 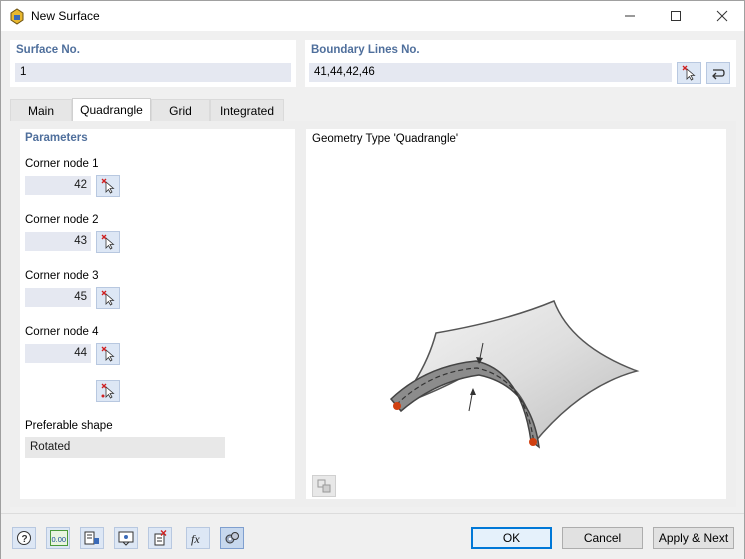 What do you see at coordinates (69, 426) in the screenshot?
I see `preferable-shape-label: Preferable shape` at bounding box center [69, 426].